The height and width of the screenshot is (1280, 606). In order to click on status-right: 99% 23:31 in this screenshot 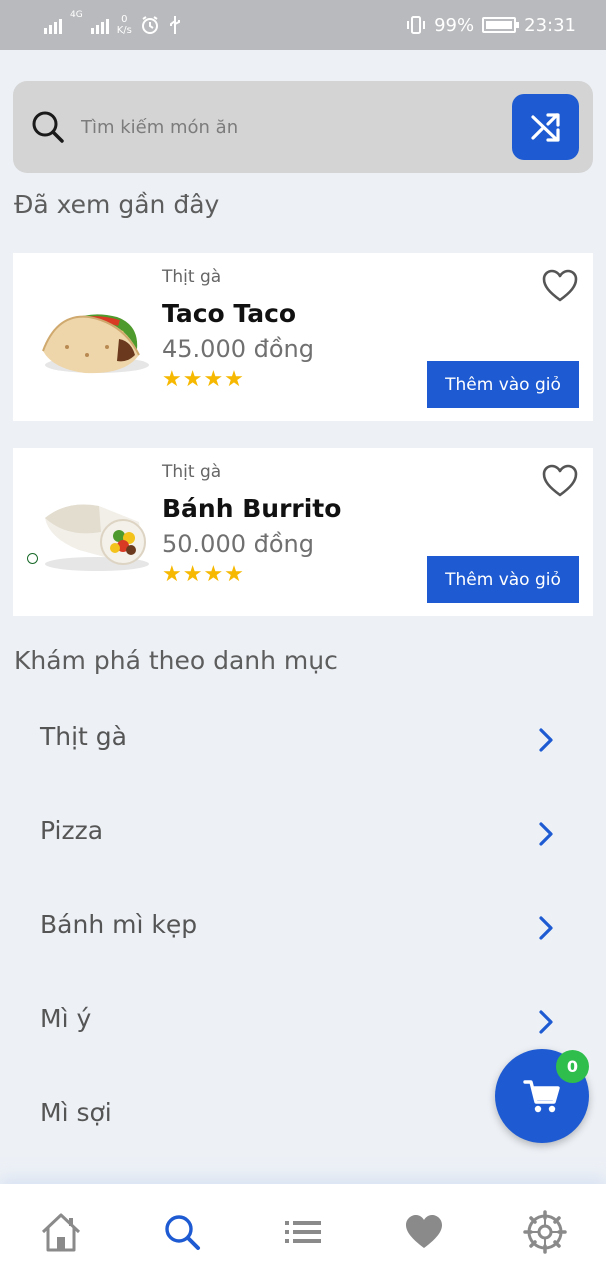, I will do `click(491, 25)`.